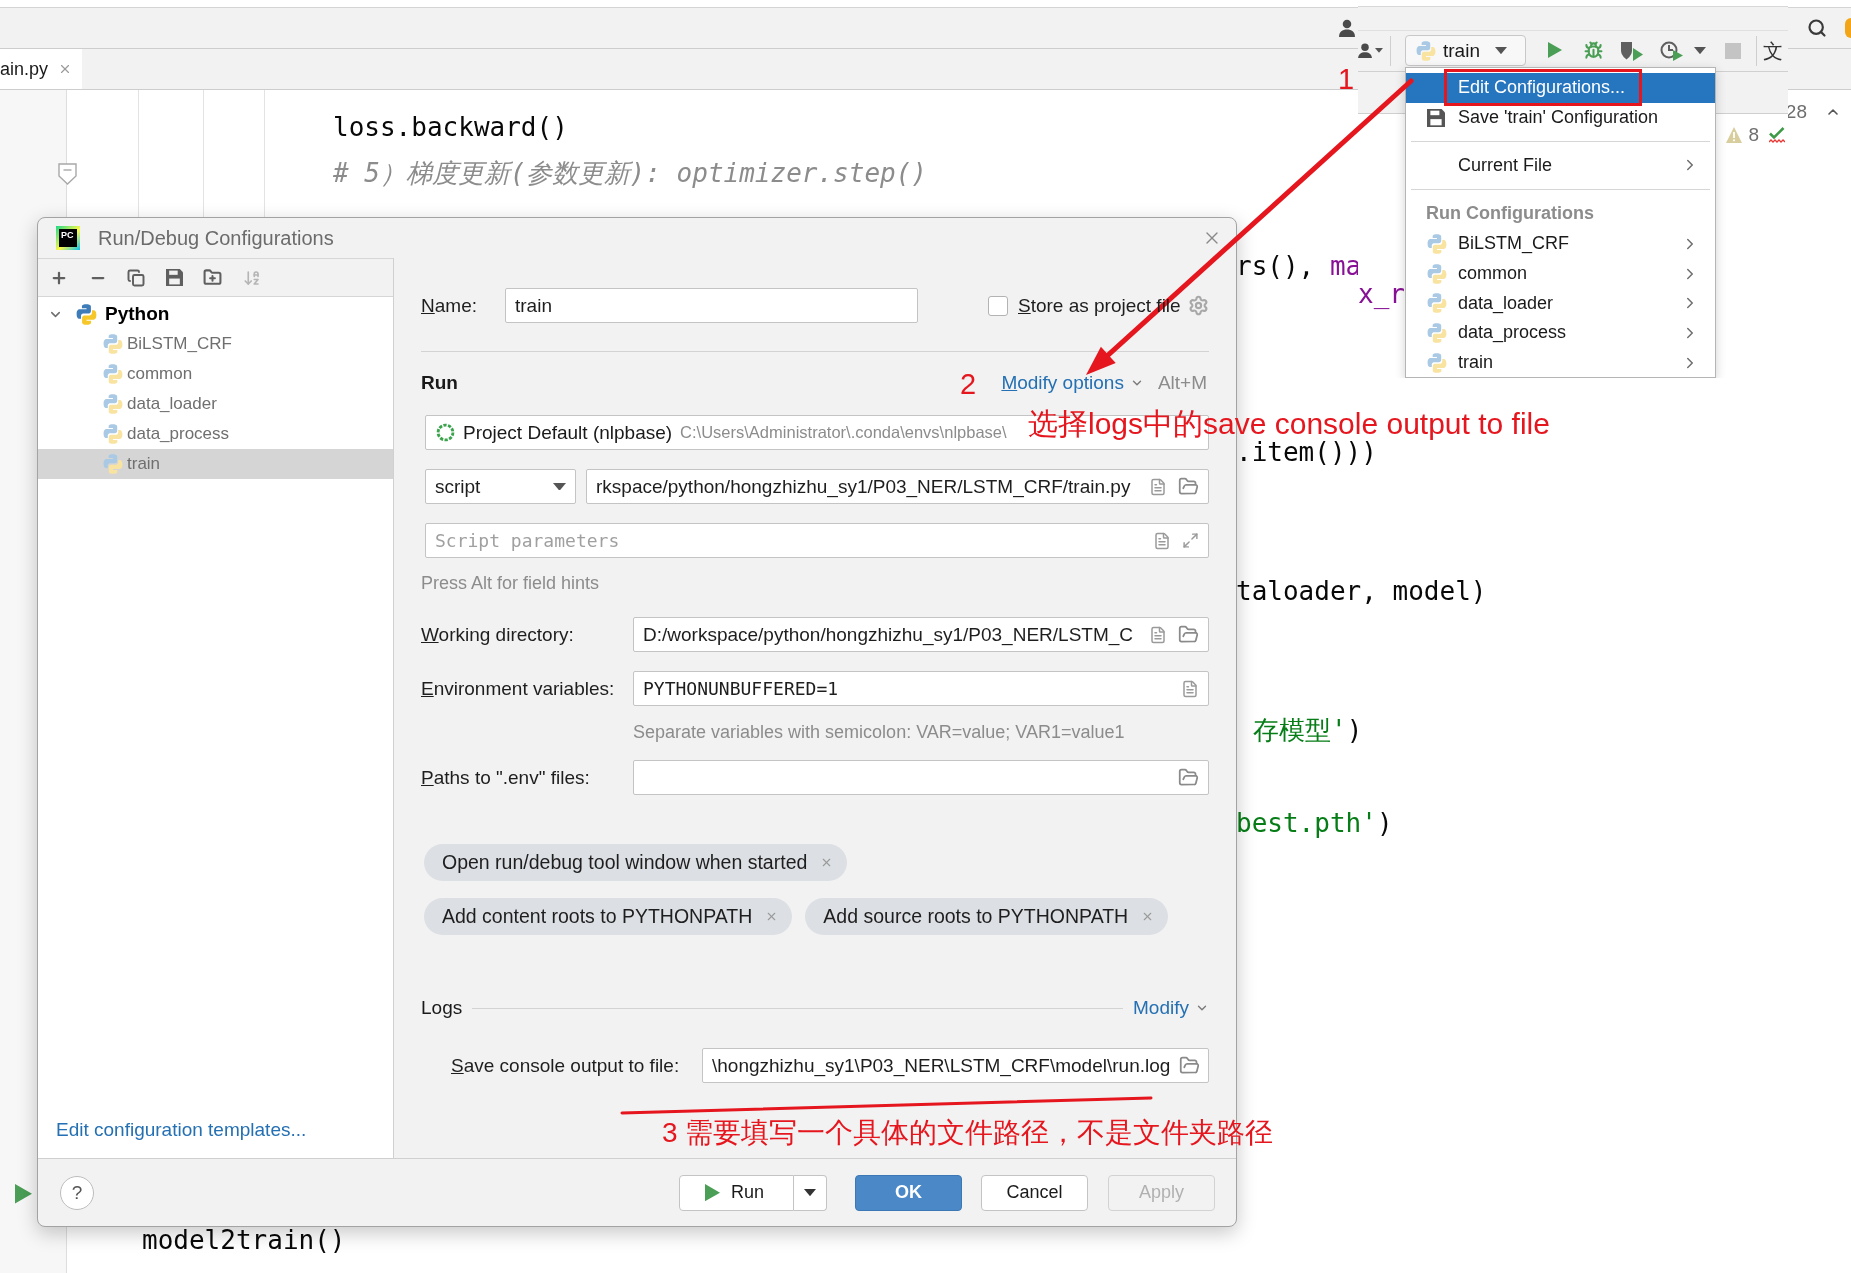  Describe the element at coordinates (67, 173) in the screenshot. I see `fold-icon` at that location.